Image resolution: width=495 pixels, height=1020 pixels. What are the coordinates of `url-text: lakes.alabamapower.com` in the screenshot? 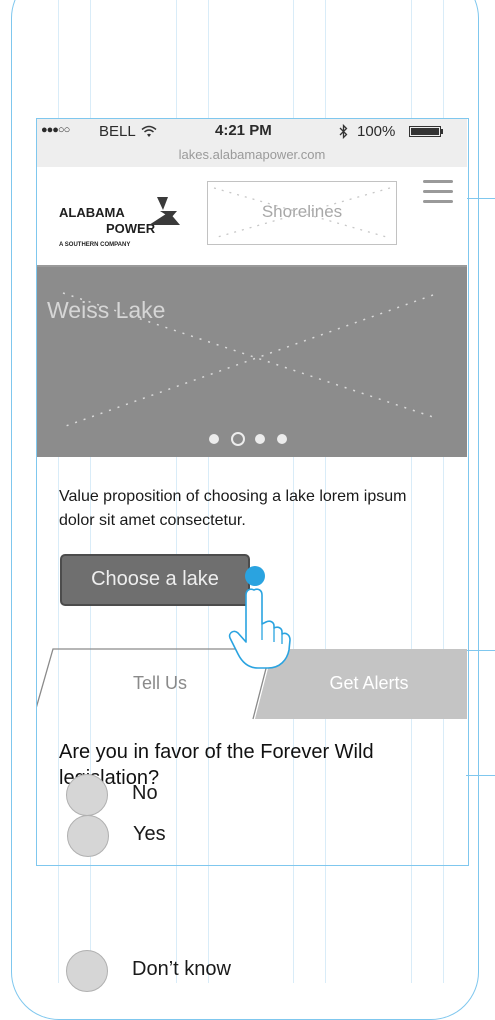 It's located at (252, 154).